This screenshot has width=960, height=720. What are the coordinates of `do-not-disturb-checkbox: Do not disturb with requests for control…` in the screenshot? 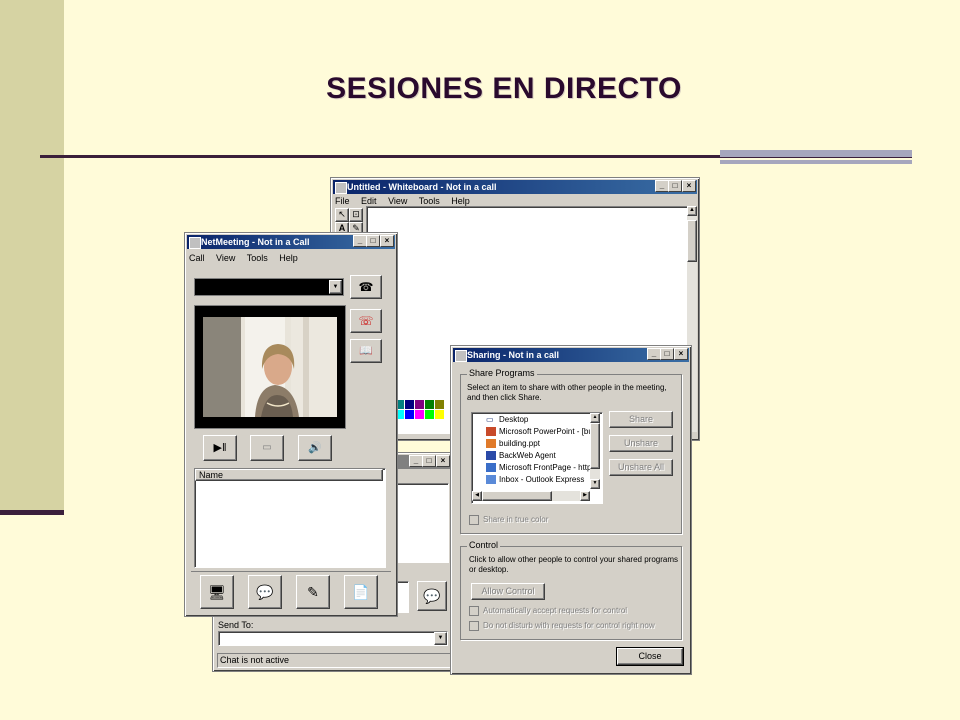 It's located at (562, 626).